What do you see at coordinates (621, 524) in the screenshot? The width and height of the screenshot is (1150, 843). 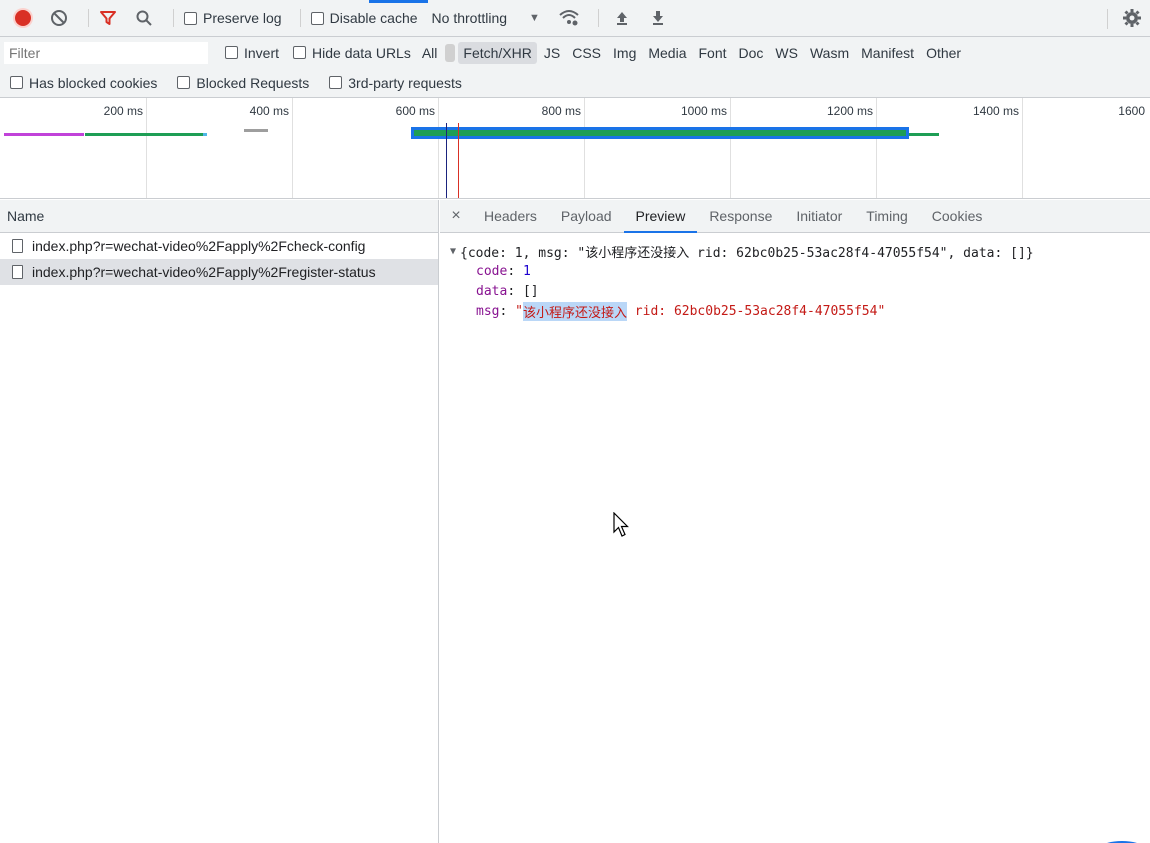 I see `mouse-cursor-icon` at bounding box center [621, 524].